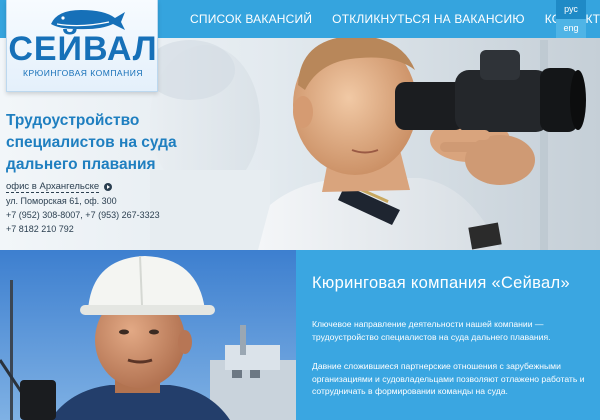 The height and width of the screenshot is (420, 600). Describe the element at coordinates (83, 73) in the screenshot. I see `logo-subtitle: КРЮИНГОВАЯ КОМПАНИЯ` at that location.